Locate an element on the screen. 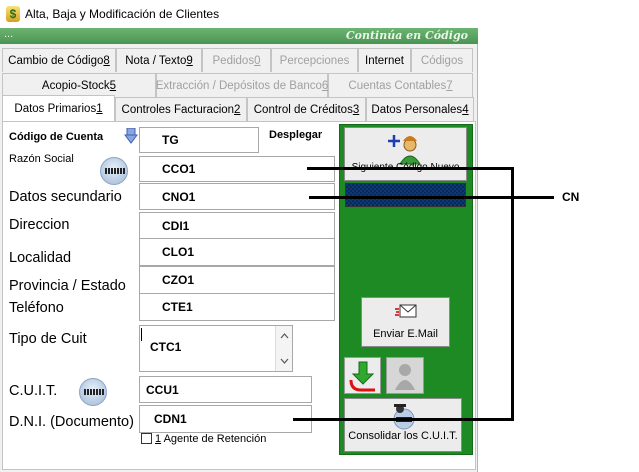 This screenshot has height=472, width=639. tab-pedidos: Pedidos 0 is located at coordinates (236, 60).